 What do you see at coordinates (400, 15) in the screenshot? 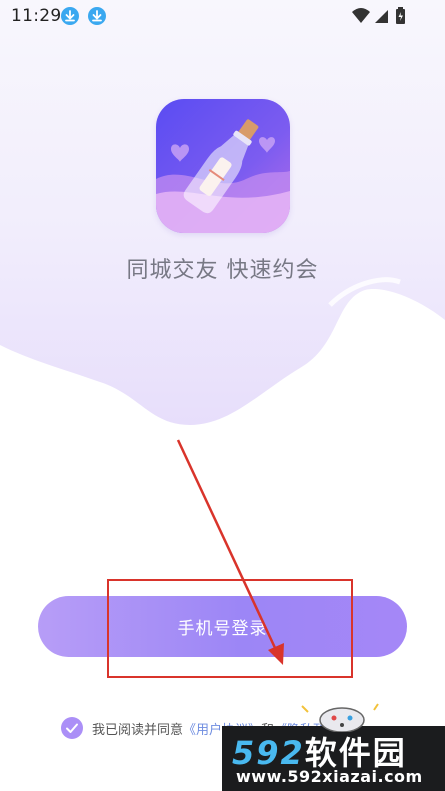
I see `battery-icon` at bounding box center [400, 15].